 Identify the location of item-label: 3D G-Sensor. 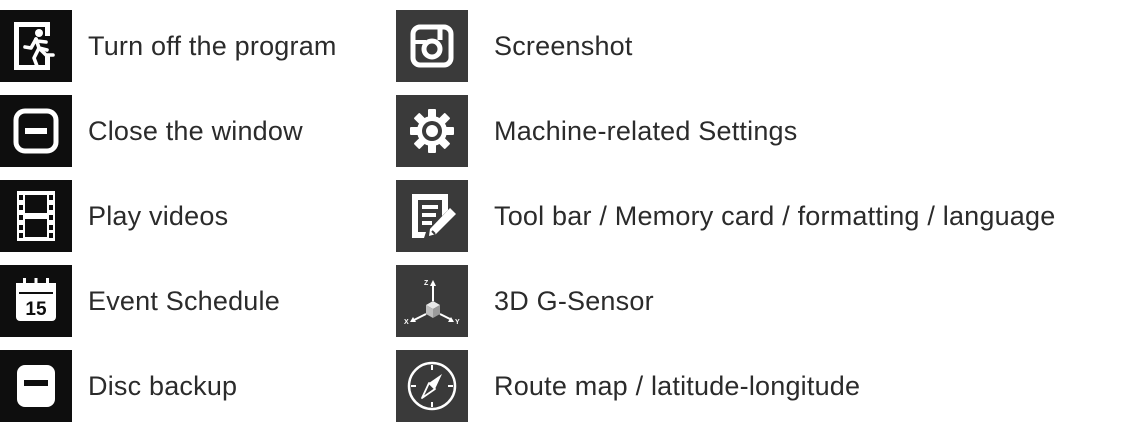
(574, 300).